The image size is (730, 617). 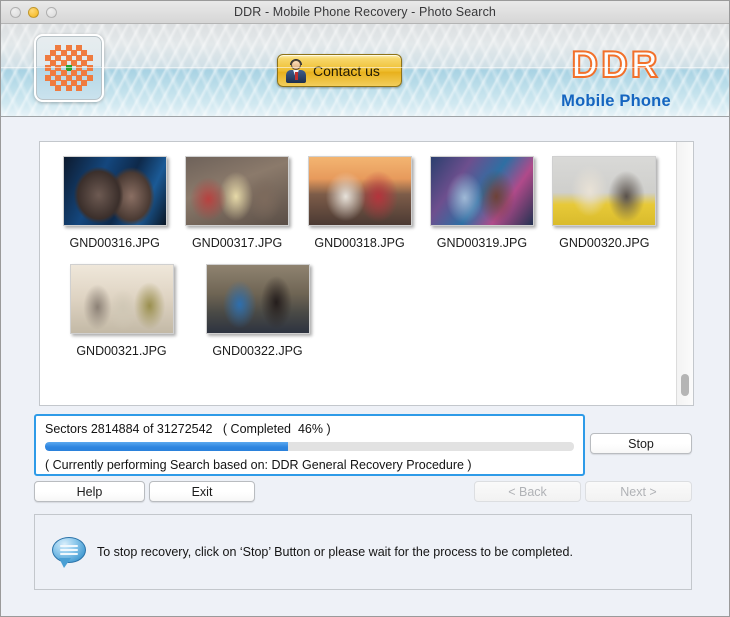 I want to click on thumbnail-item: GND00318.JPG, so click(x=359, y=203).